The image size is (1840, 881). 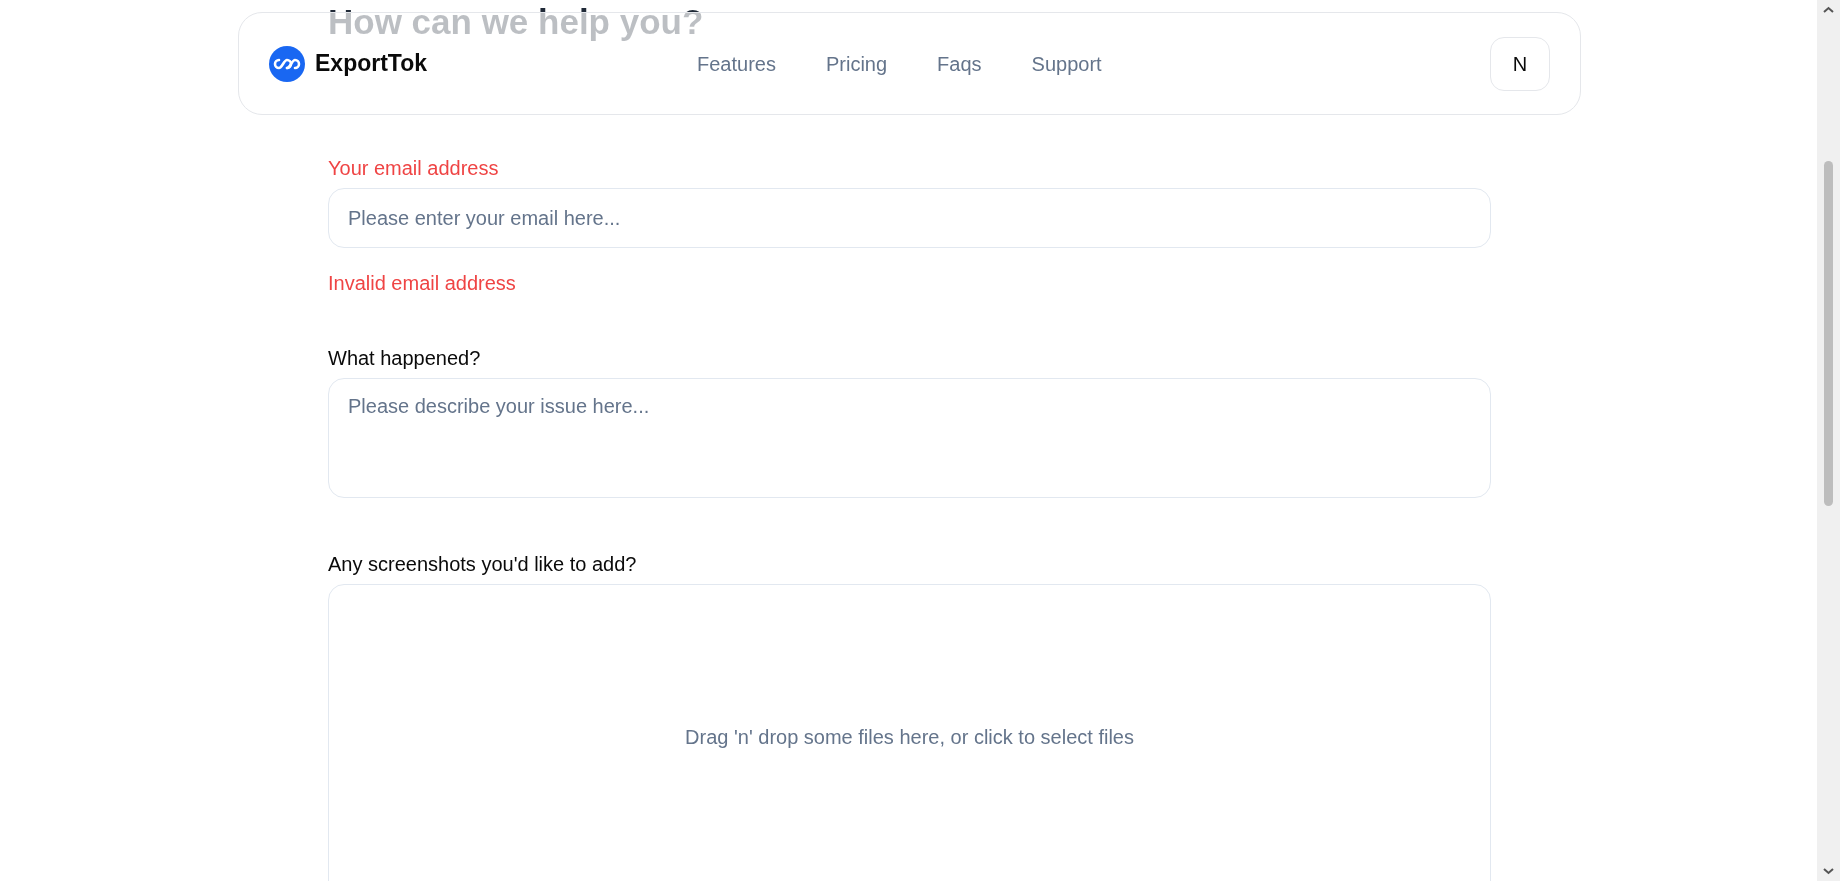 What do you see at coordinates (959, 63) in the screenshot?
I see `nav-link: Faqs` at bounding box center [959, 63].